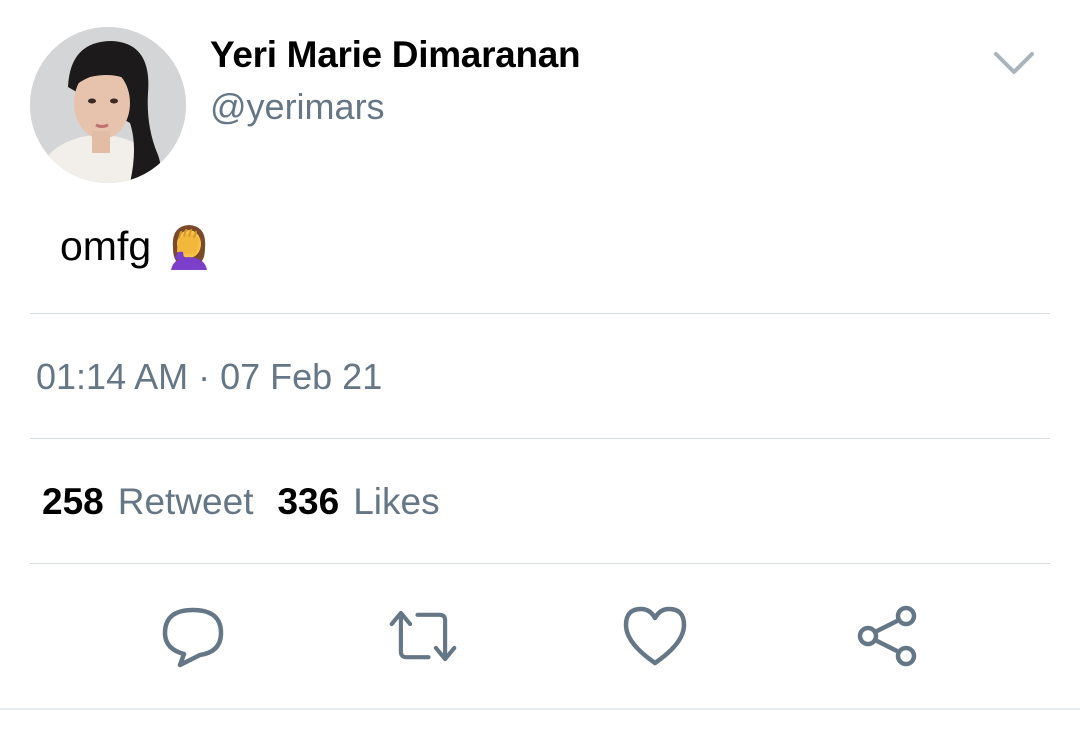 Image resolution: width=1080 pixels, height=742 pixels. What do you see at coordinates (297, 107) in the screenshot?
I see `user-handle: @yerimars` at bounding box center [297, 107].